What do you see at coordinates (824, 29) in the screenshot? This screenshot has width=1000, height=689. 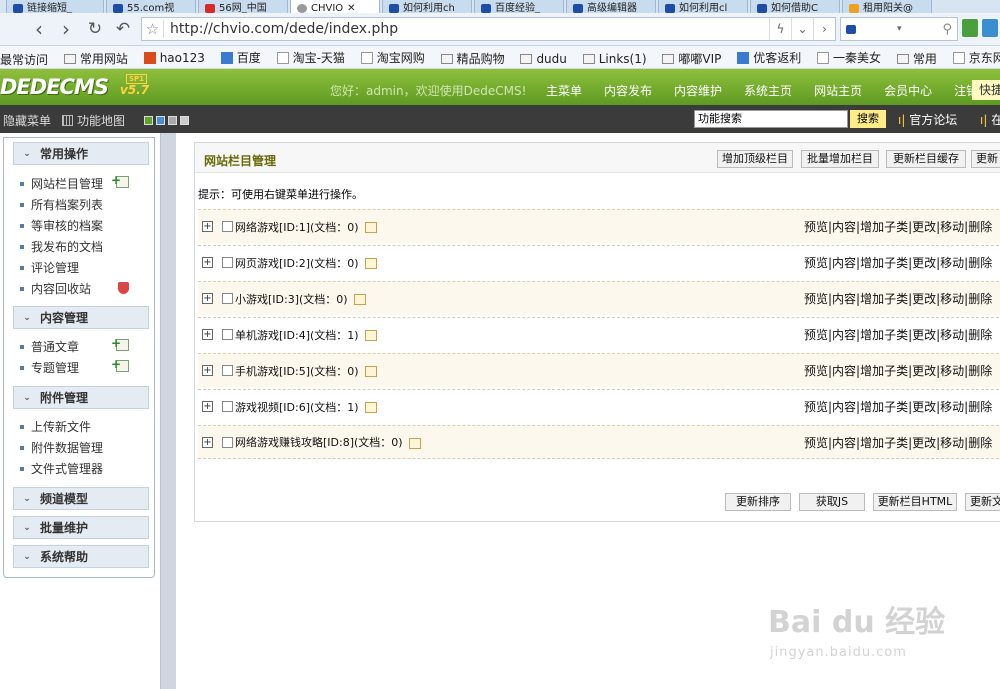 I see `go-icon: ›` at bounding box center [824, 29].